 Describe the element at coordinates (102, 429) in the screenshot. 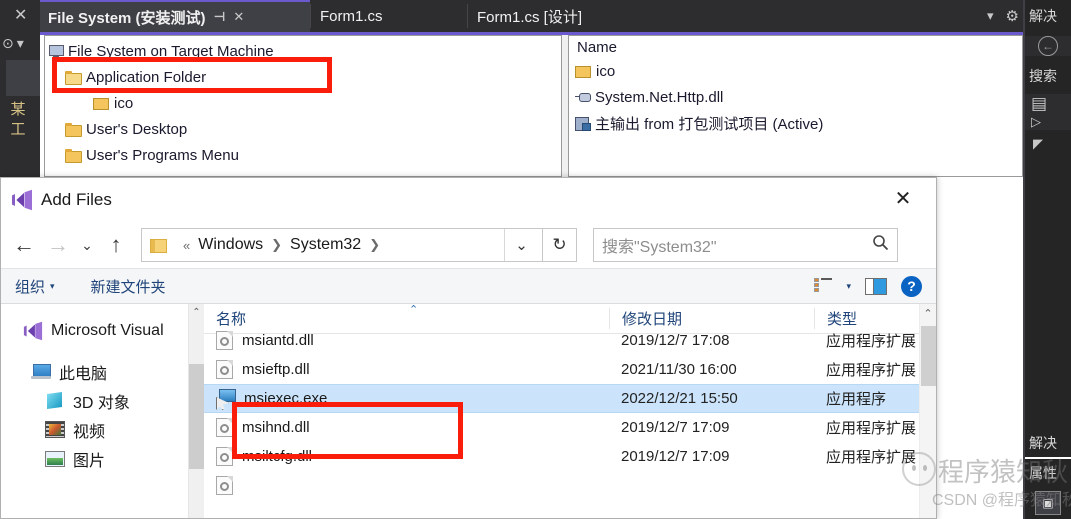

I see `sidebar-item-videos: 视频` at that location.